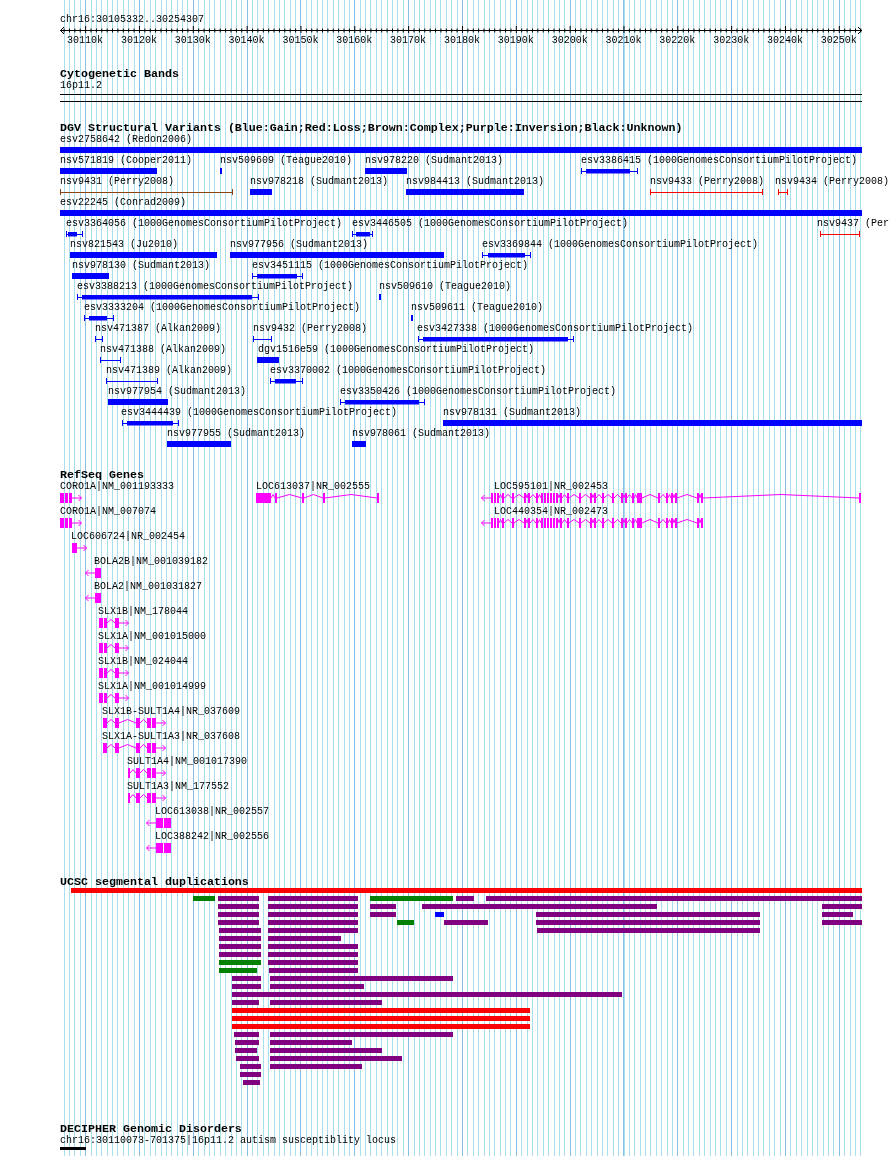 This screenshot has height=1156, width=890. What do you see at coordinates (853, 224) in the screenshot?
I see `variant-label: nsv9437 (Per` at bounding box center [853, 224].